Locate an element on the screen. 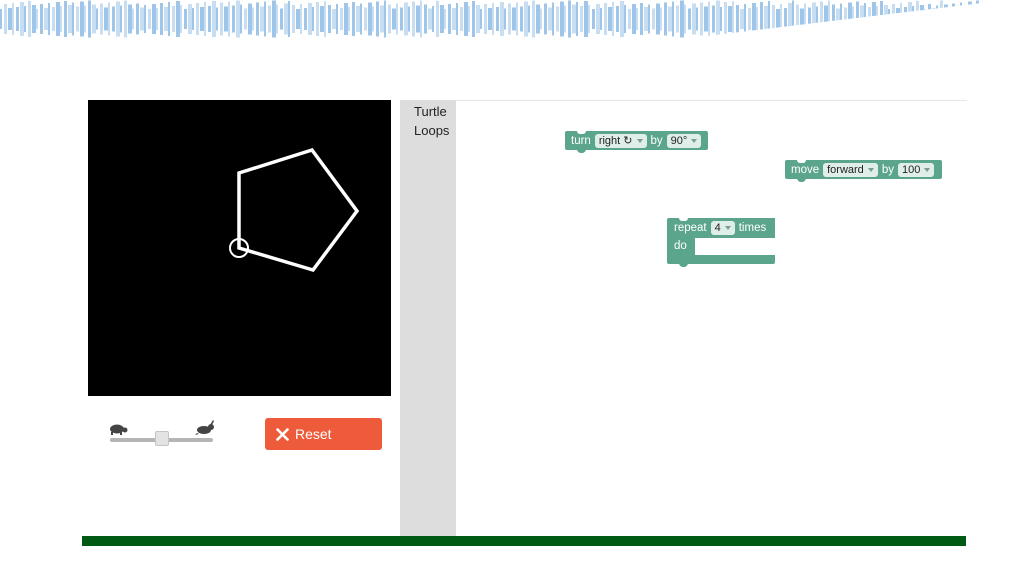 The height and width of the screenshot is (574, 1024). repeat-block: repeat 4 times do is located at coordinates (721, 242).